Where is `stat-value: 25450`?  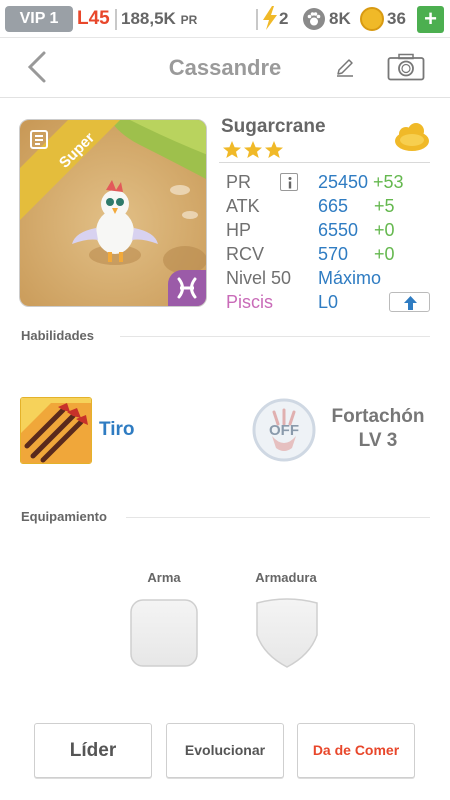 stat-value: 25450 is located at coordinates (343, 182).